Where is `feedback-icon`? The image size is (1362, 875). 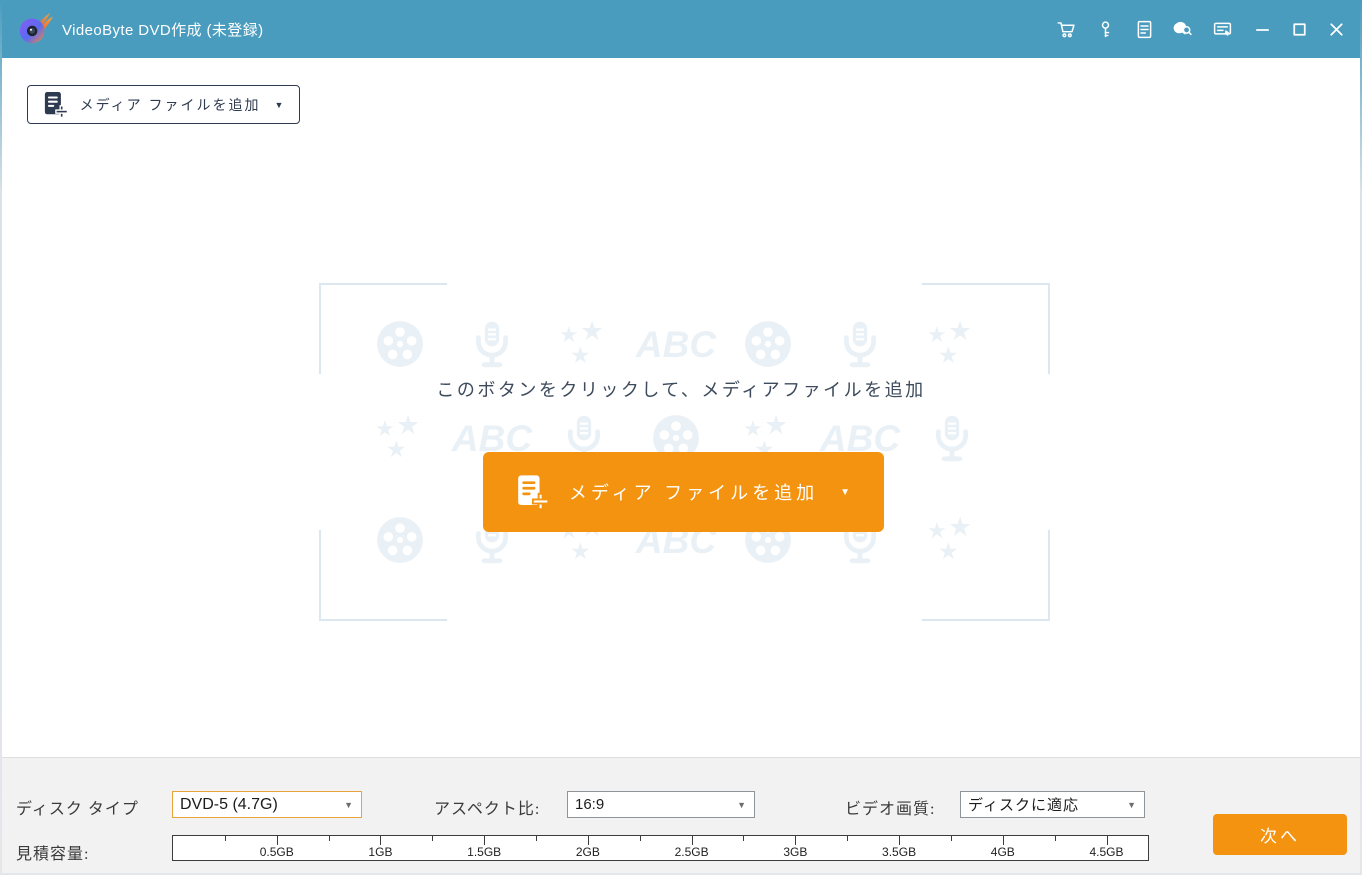
feedback-icon is located at coordinates (1183, 29).